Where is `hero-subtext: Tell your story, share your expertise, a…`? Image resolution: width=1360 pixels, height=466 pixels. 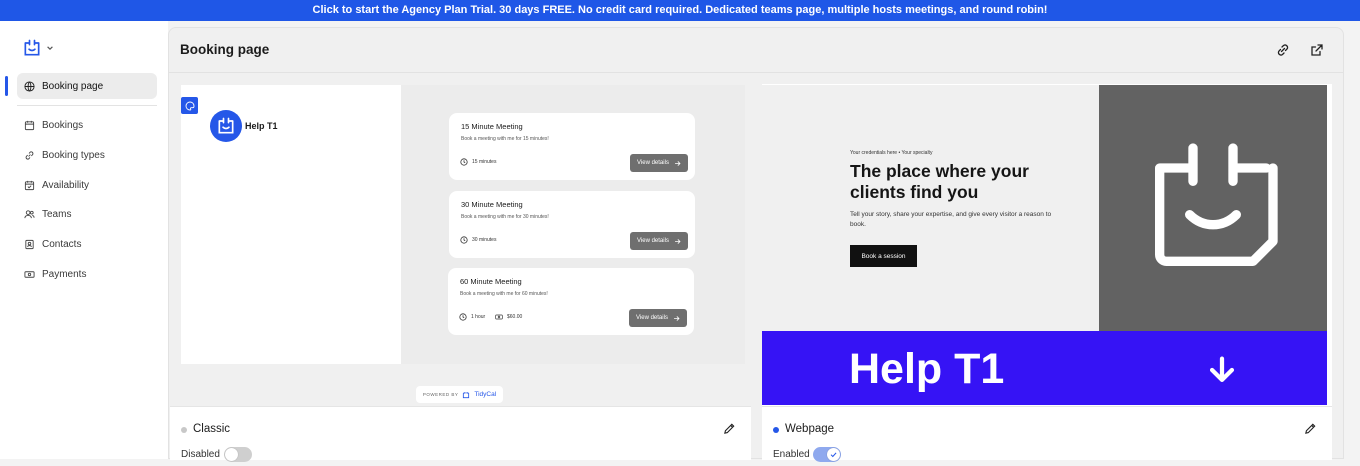
hero-subtext: Tell your story, share your expertise, a… is located at coordinates (951, 219).